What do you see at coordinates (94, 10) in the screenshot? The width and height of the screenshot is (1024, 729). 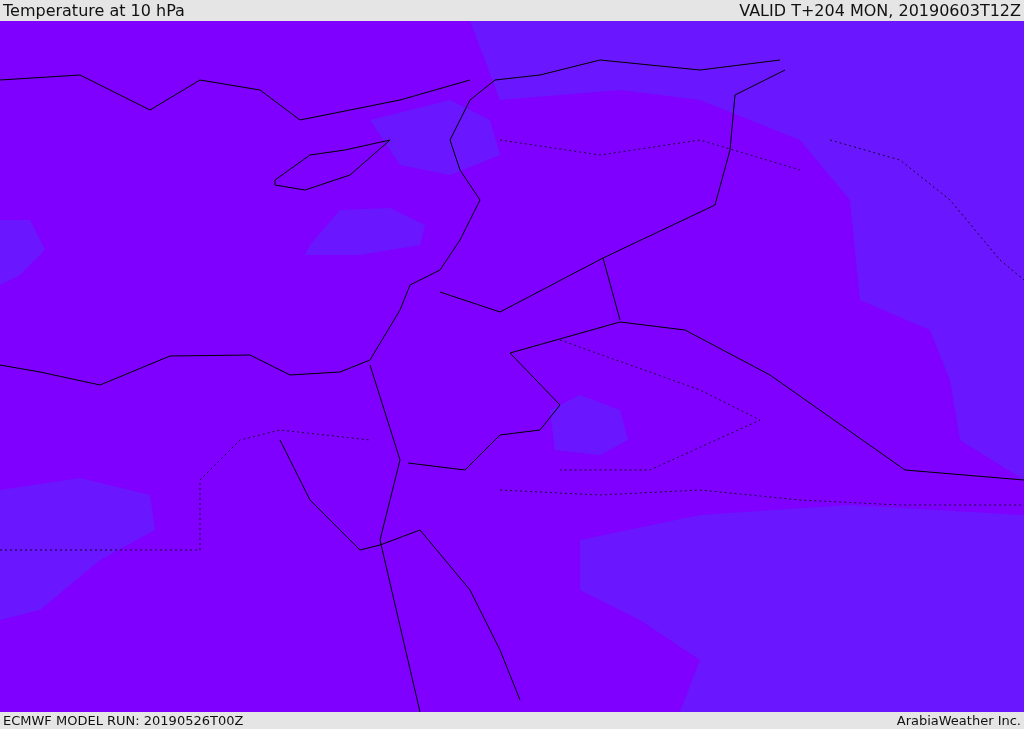 I see `map-title: Temperature at 10 hPa` at bounding box center [94, 10].